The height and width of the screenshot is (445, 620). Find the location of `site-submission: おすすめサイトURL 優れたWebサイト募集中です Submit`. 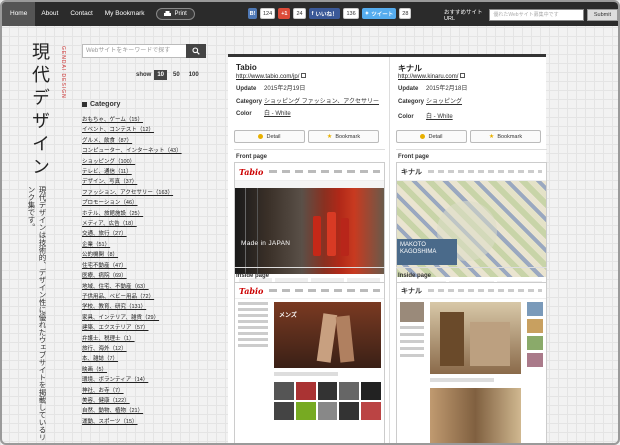

site-submission: おすすめサイトURL 優れたWebサイト募集中です Submit is located at coordinates (531, 15).